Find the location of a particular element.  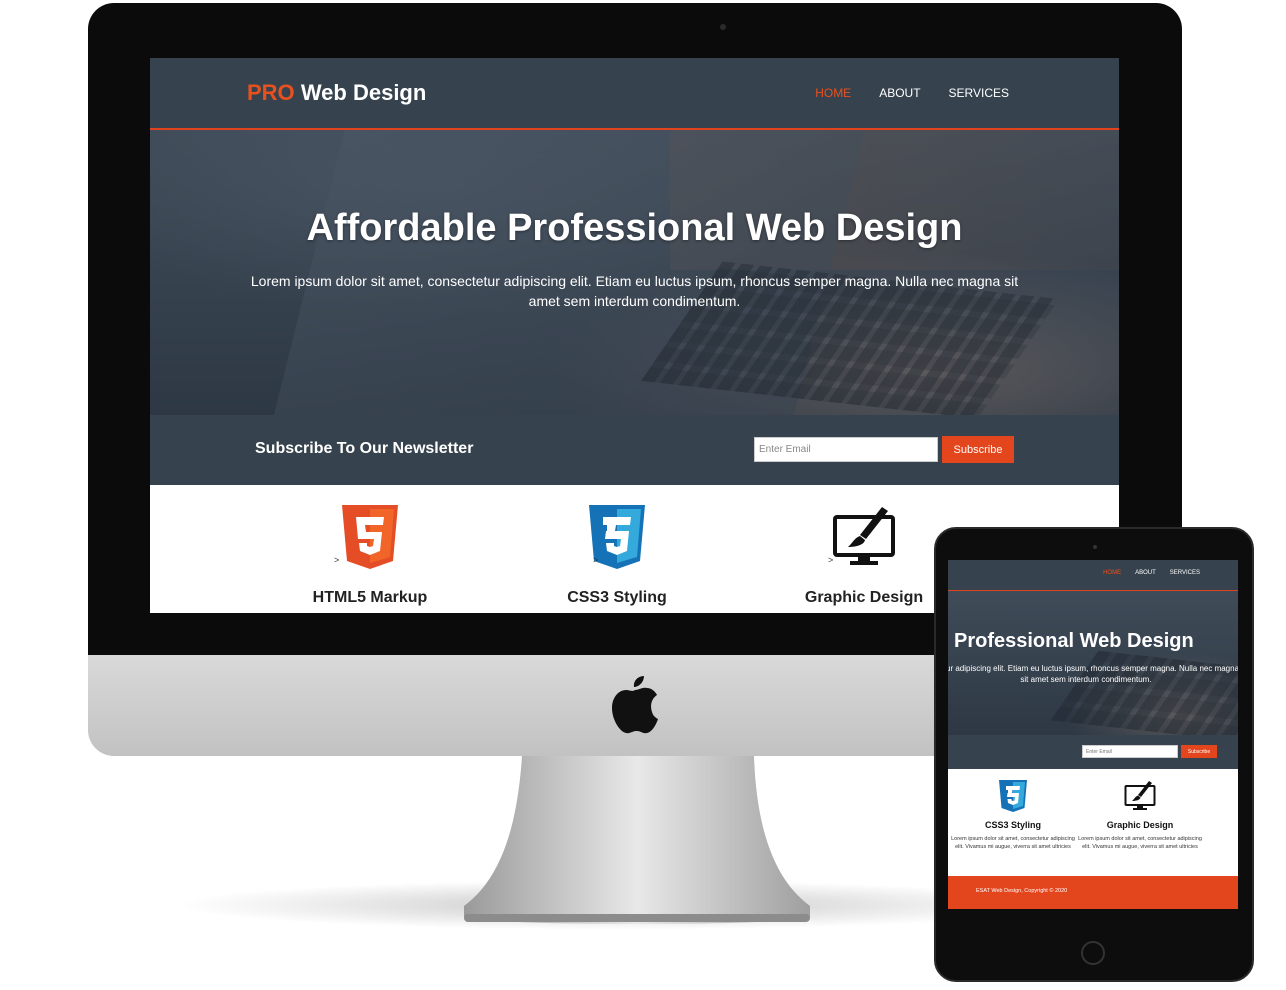

tablet-hero-text-line: sit amet sem interdum condimentum. is located at coordinates (1086, 679).